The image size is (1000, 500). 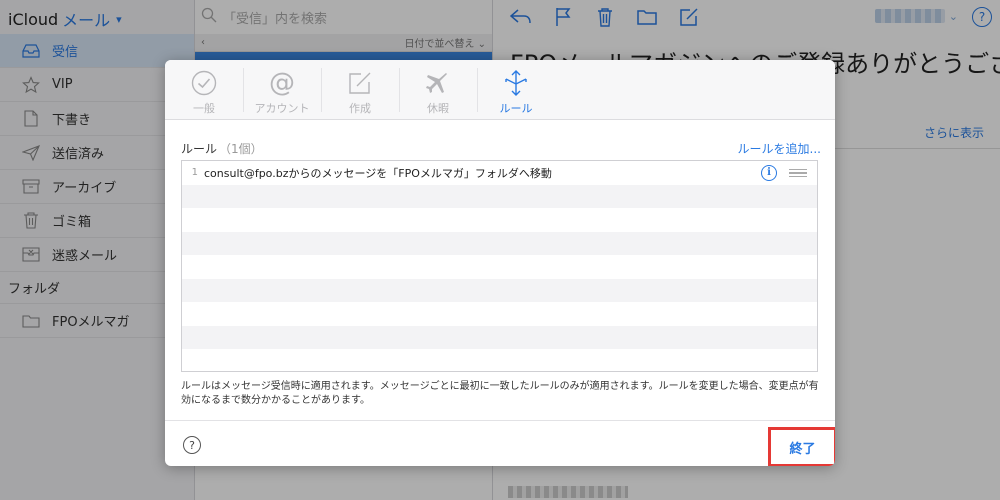 What do you see at coordinates (192, 445) in the screenshot?
I see `help-button: ?` at bounding box center [192, 445].